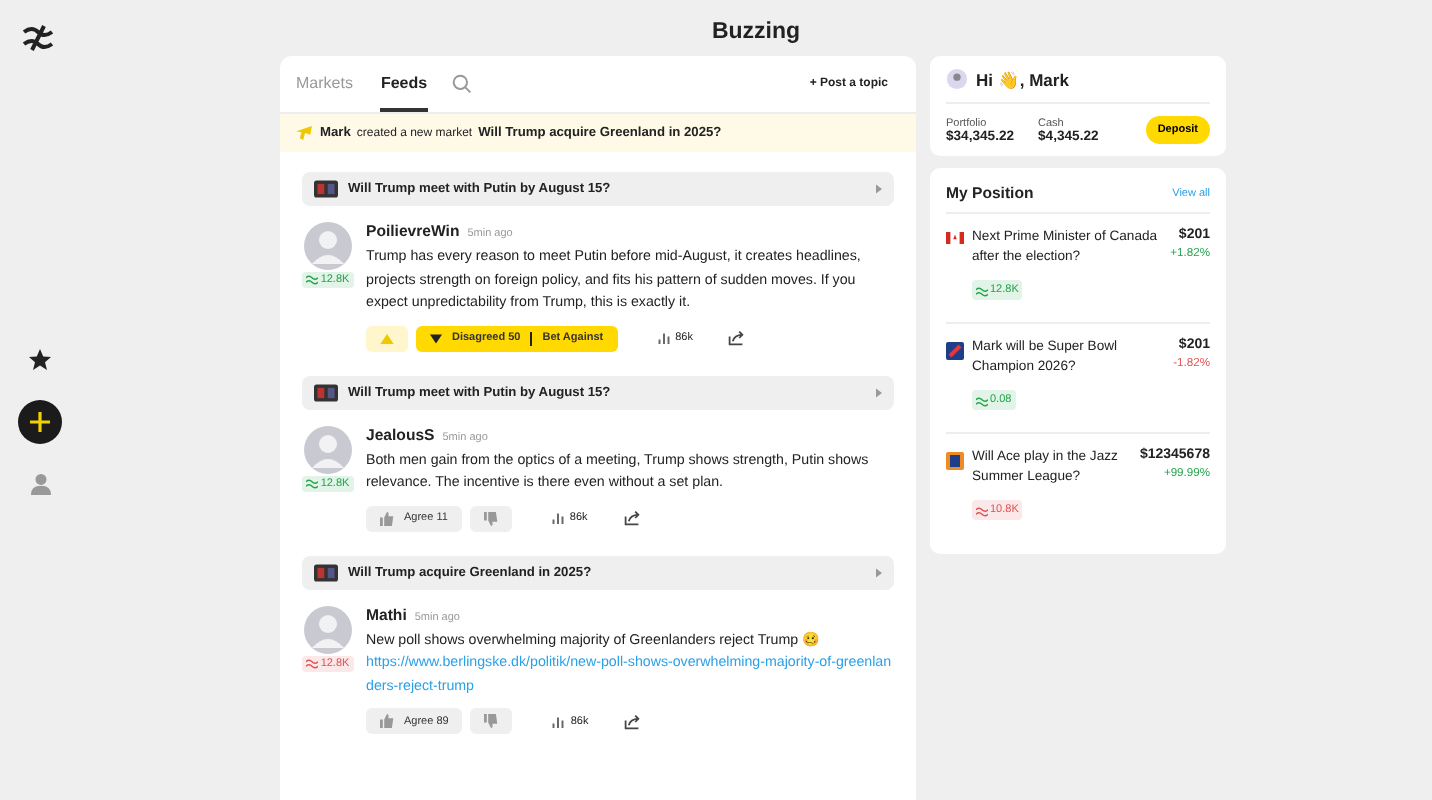 The height and width of the screenshot is (800, 1432). What do you see at coordinates (40, 360) in the screenshot?
I see `star-icon` at bounding box center [40, 360].